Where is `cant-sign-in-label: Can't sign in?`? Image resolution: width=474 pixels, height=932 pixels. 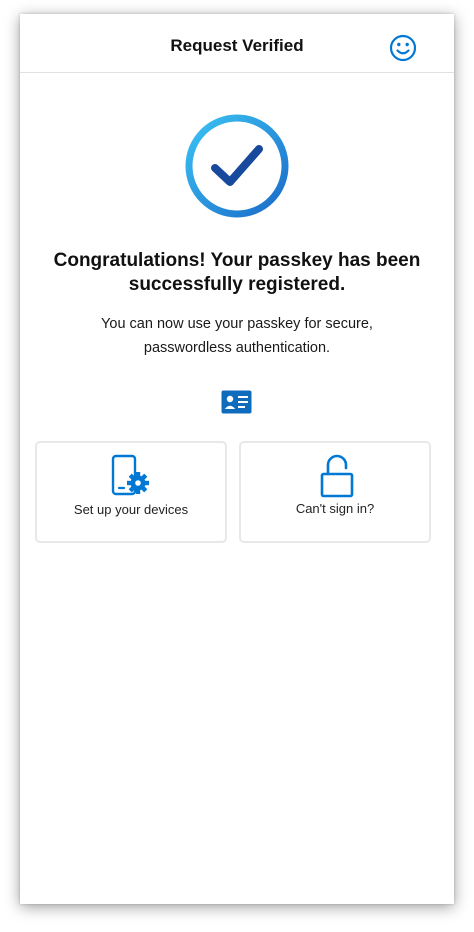 cant-sign-in-label: Can't sign in? is located at coordinates (335, 508).